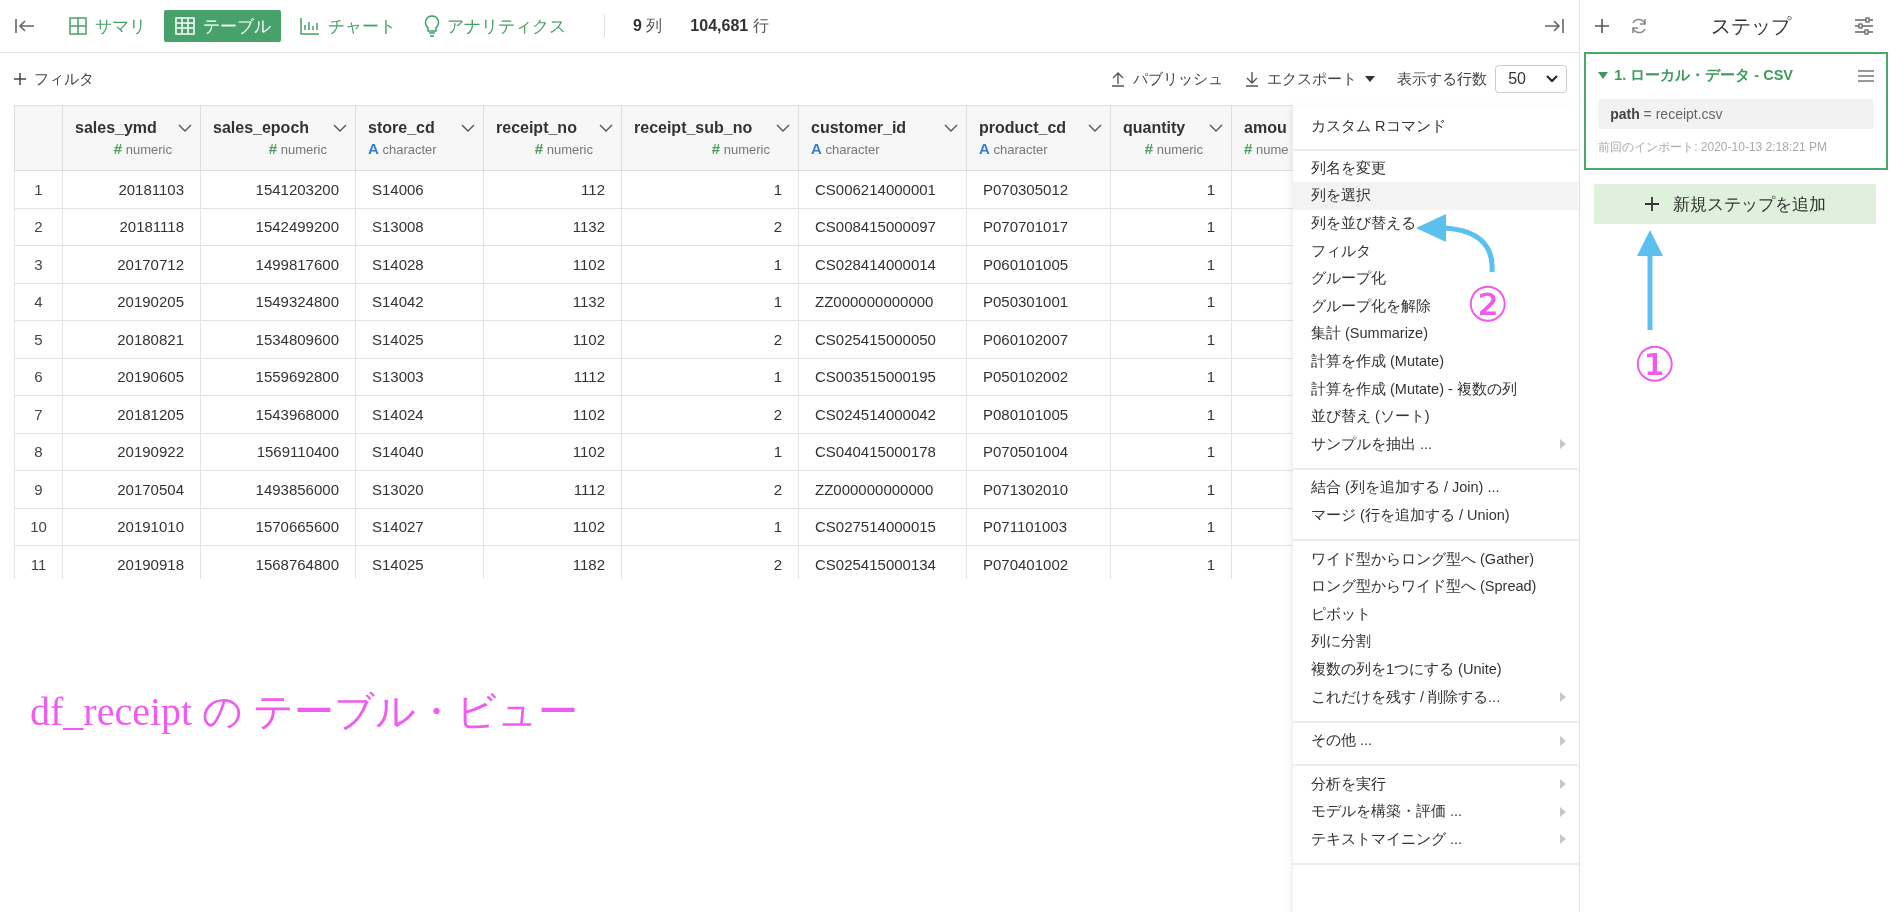 The width and height of the screenshot is (1892, 912). Describe the element at coordinates (278, 138) in the screenshot. I see `column-header: sales_epoch # numeric` at that location.